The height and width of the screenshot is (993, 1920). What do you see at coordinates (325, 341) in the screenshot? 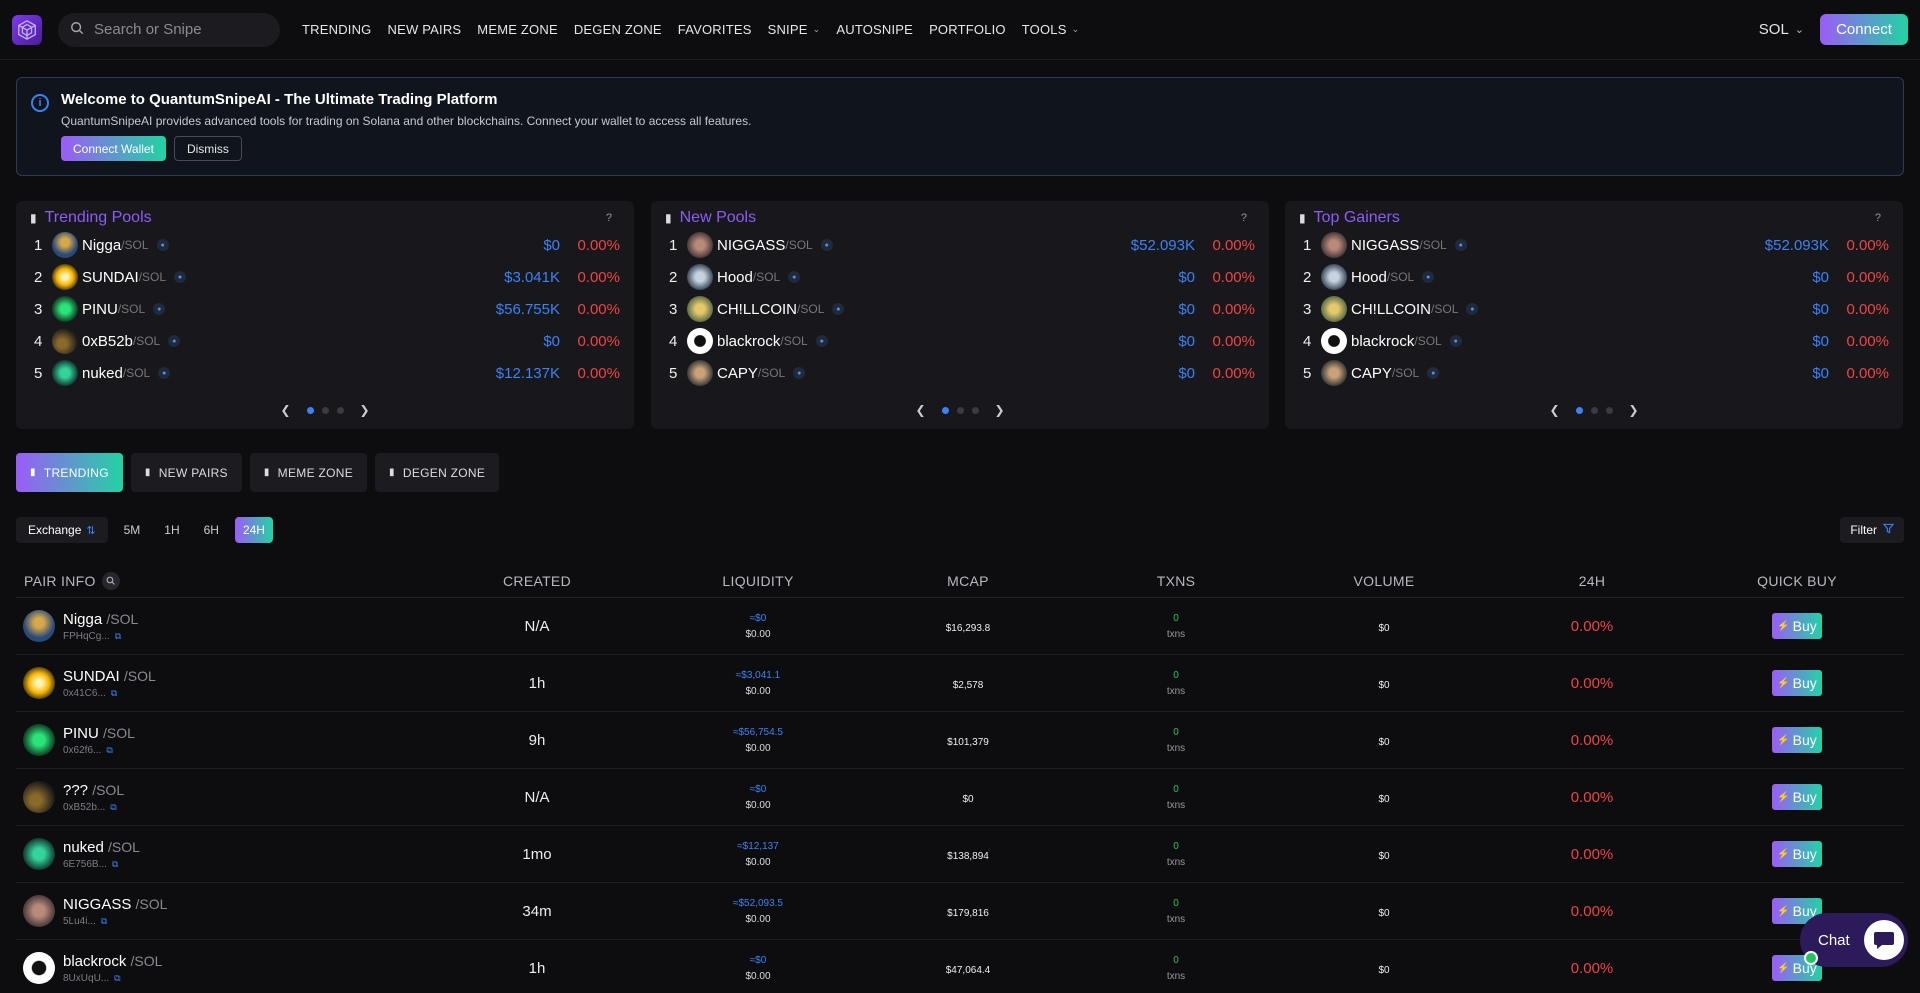
I see `pool-row: 4 0xB52b /SOL ● $0 0.00%` at bounding box center [325, 341].